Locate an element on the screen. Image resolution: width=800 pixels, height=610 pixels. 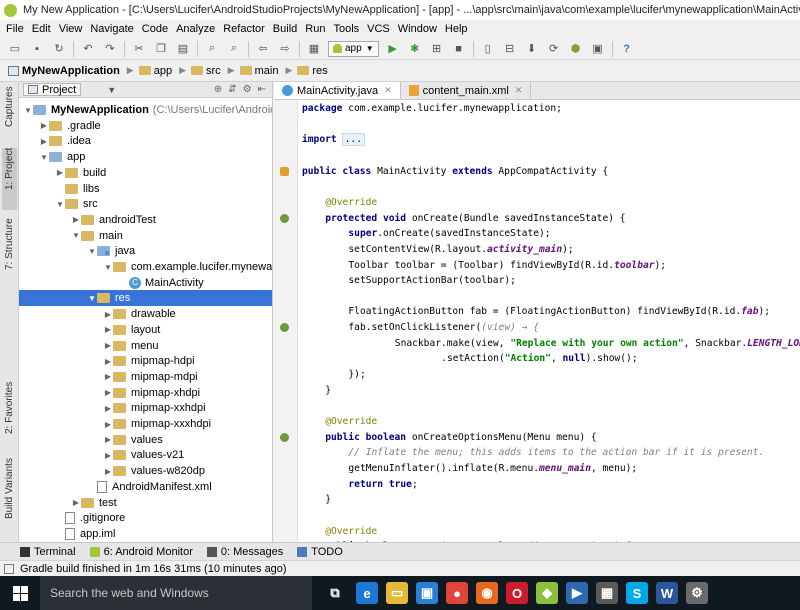
file-row: AndroidManifest.xml is located at coordinates (145, 487).